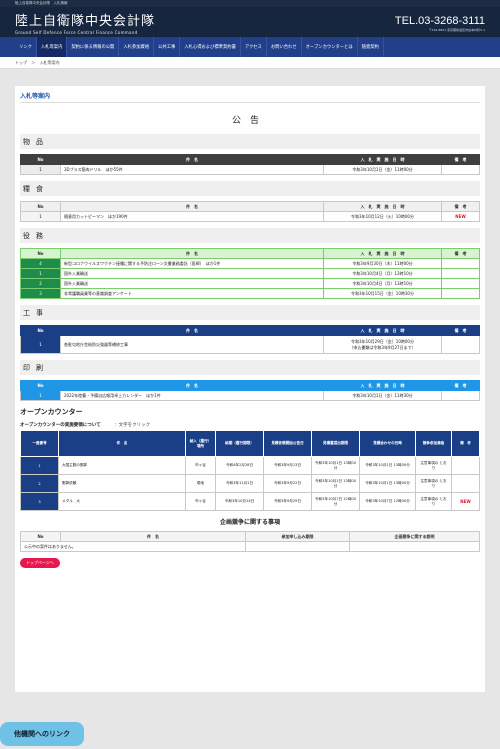  I want to click on col-note: 備 考, so click(460, 206).